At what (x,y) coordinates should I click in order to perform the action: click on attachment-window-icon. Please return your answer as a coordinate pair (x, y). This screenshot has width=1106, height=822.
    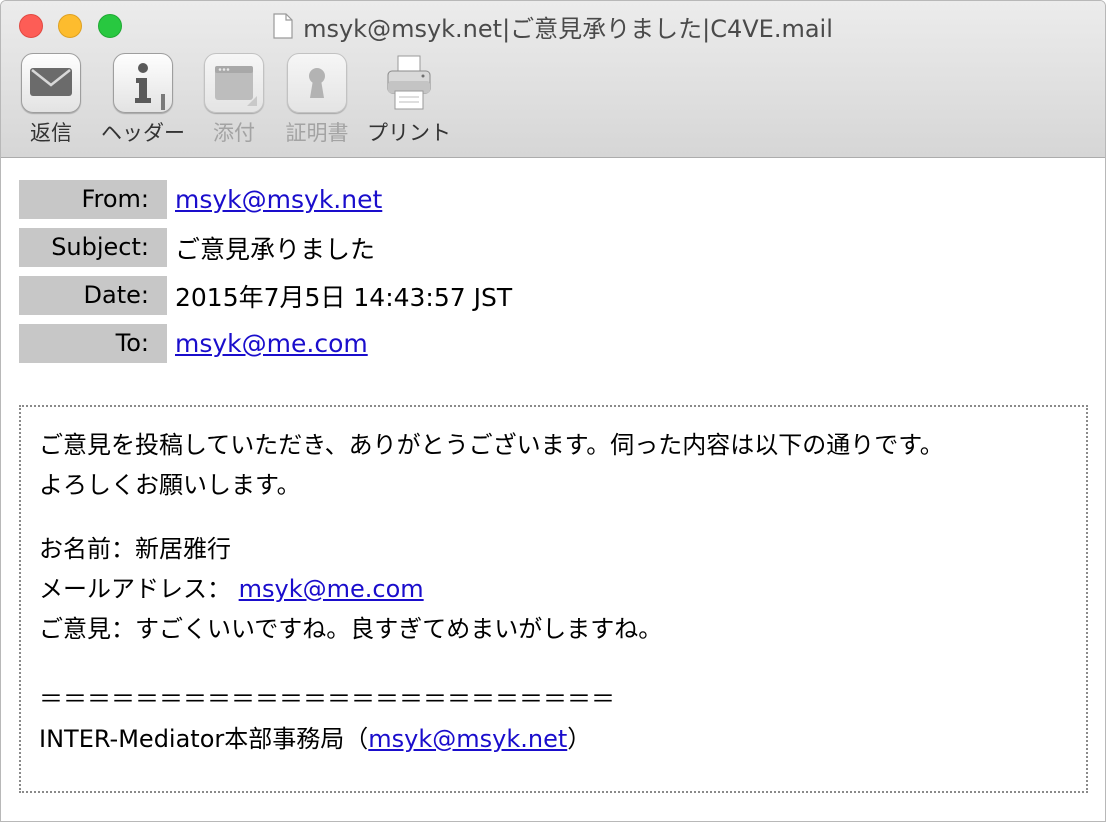
    Looking at the image, I should click on (234, 83).